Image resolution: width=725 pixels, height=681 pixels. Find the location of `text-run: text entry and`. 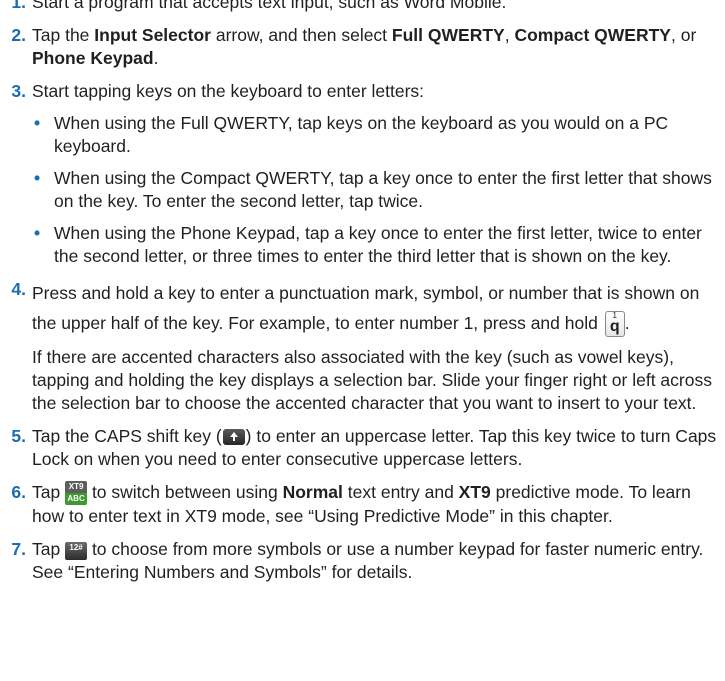

text-run: text entry and is located at coordinates (400, 492).